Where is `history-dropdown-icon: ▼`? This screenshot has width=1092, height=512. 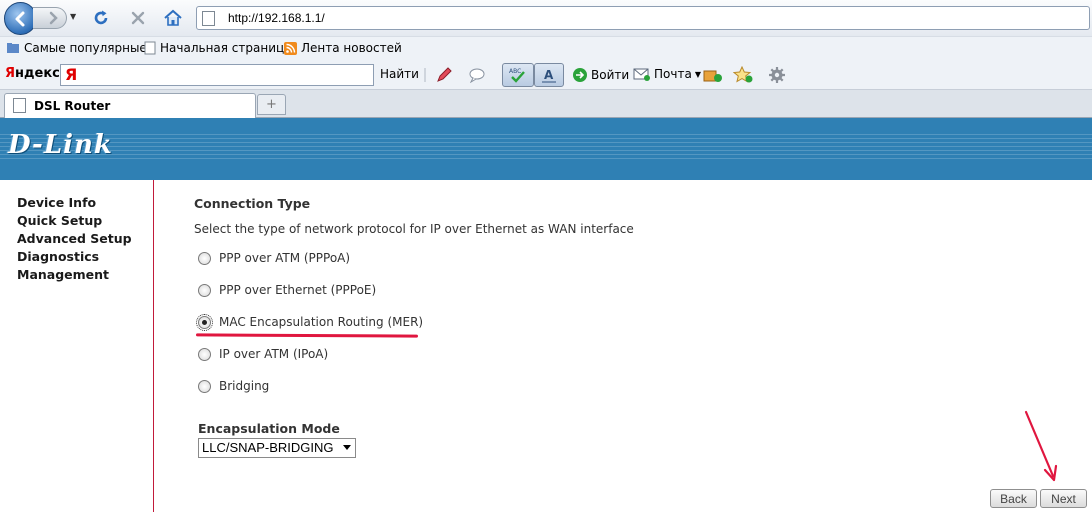
history-dropdown-icon: ▼ is located at coordinates (73, 16).